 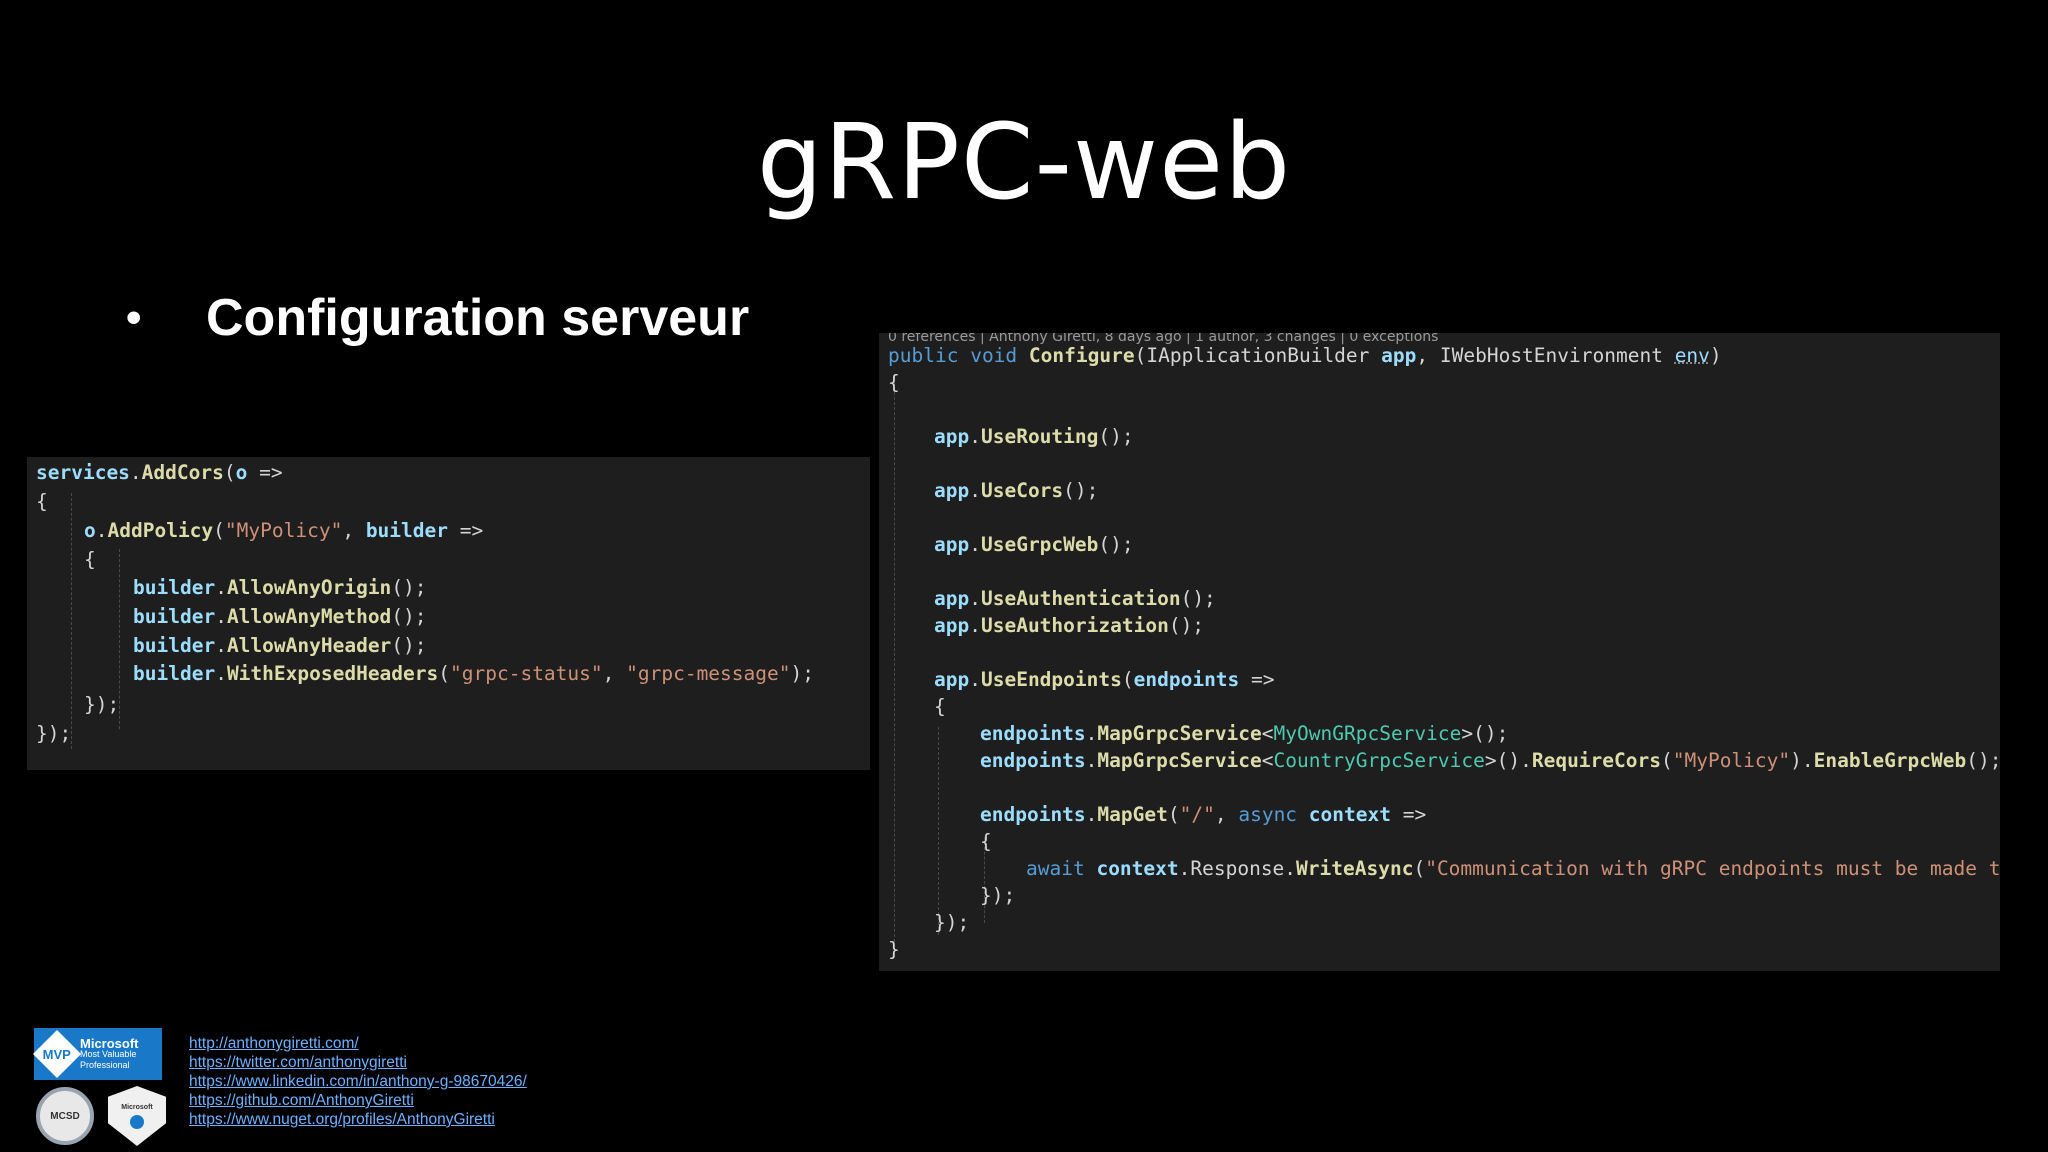 What do you see at coordinates (358, 1062) in the screenshot?
I see `link-twitter: https://twitter.com/anthonygiretti` at bounding box center [358, 1062].